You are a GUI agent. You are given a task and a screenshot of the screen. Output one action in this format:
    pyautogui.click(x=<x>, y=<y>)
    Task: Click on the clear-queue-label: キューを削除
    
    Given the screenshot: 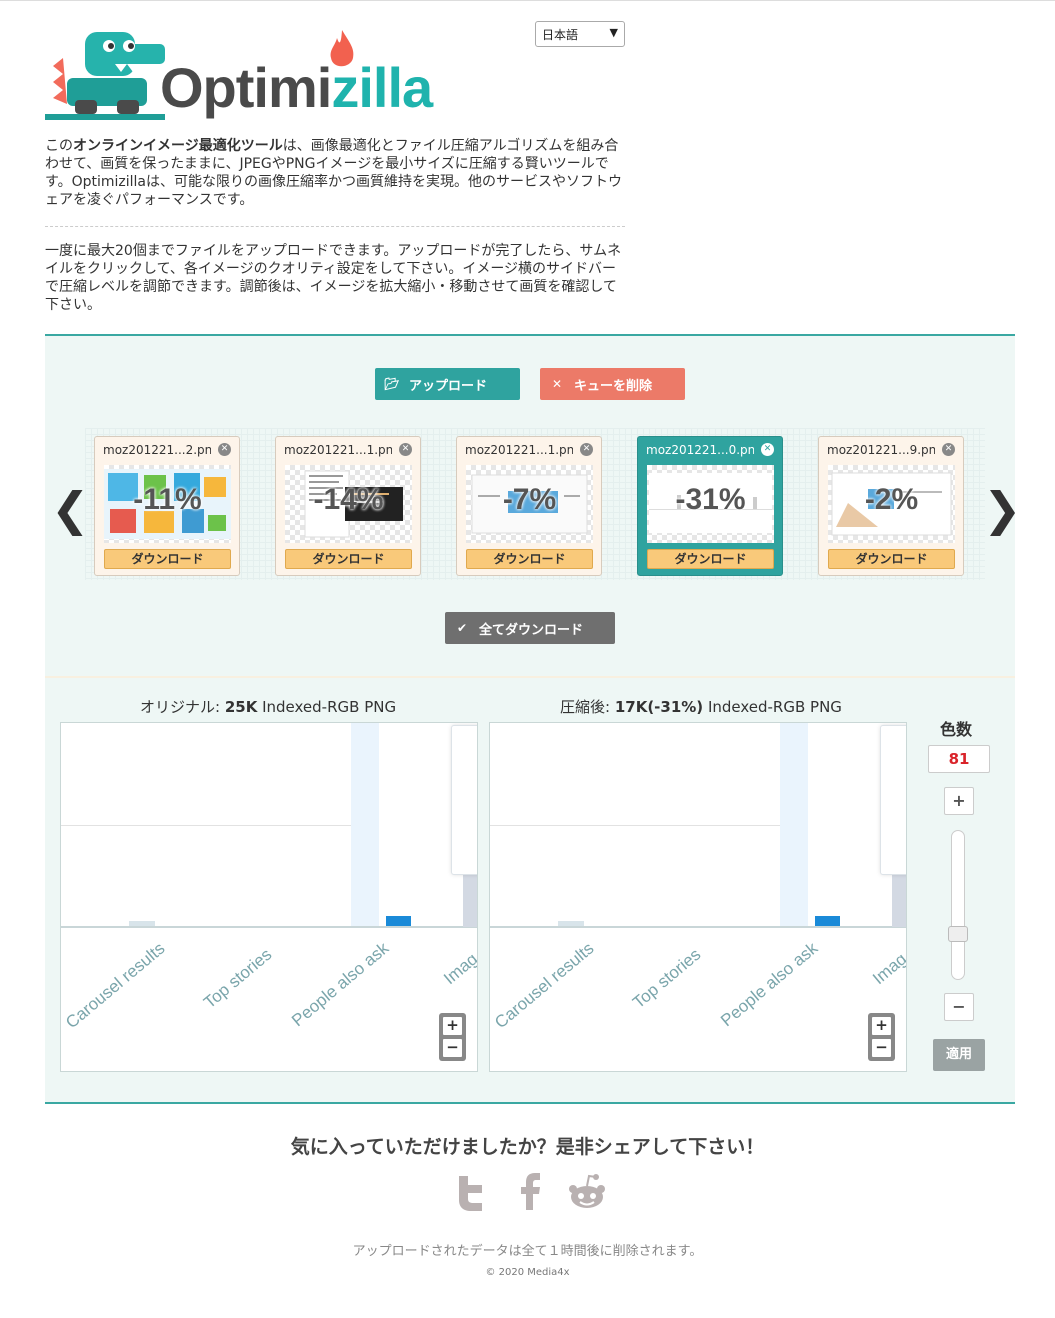 What is the action you would take?
    pyautogui.click(x=613, y=386)
    